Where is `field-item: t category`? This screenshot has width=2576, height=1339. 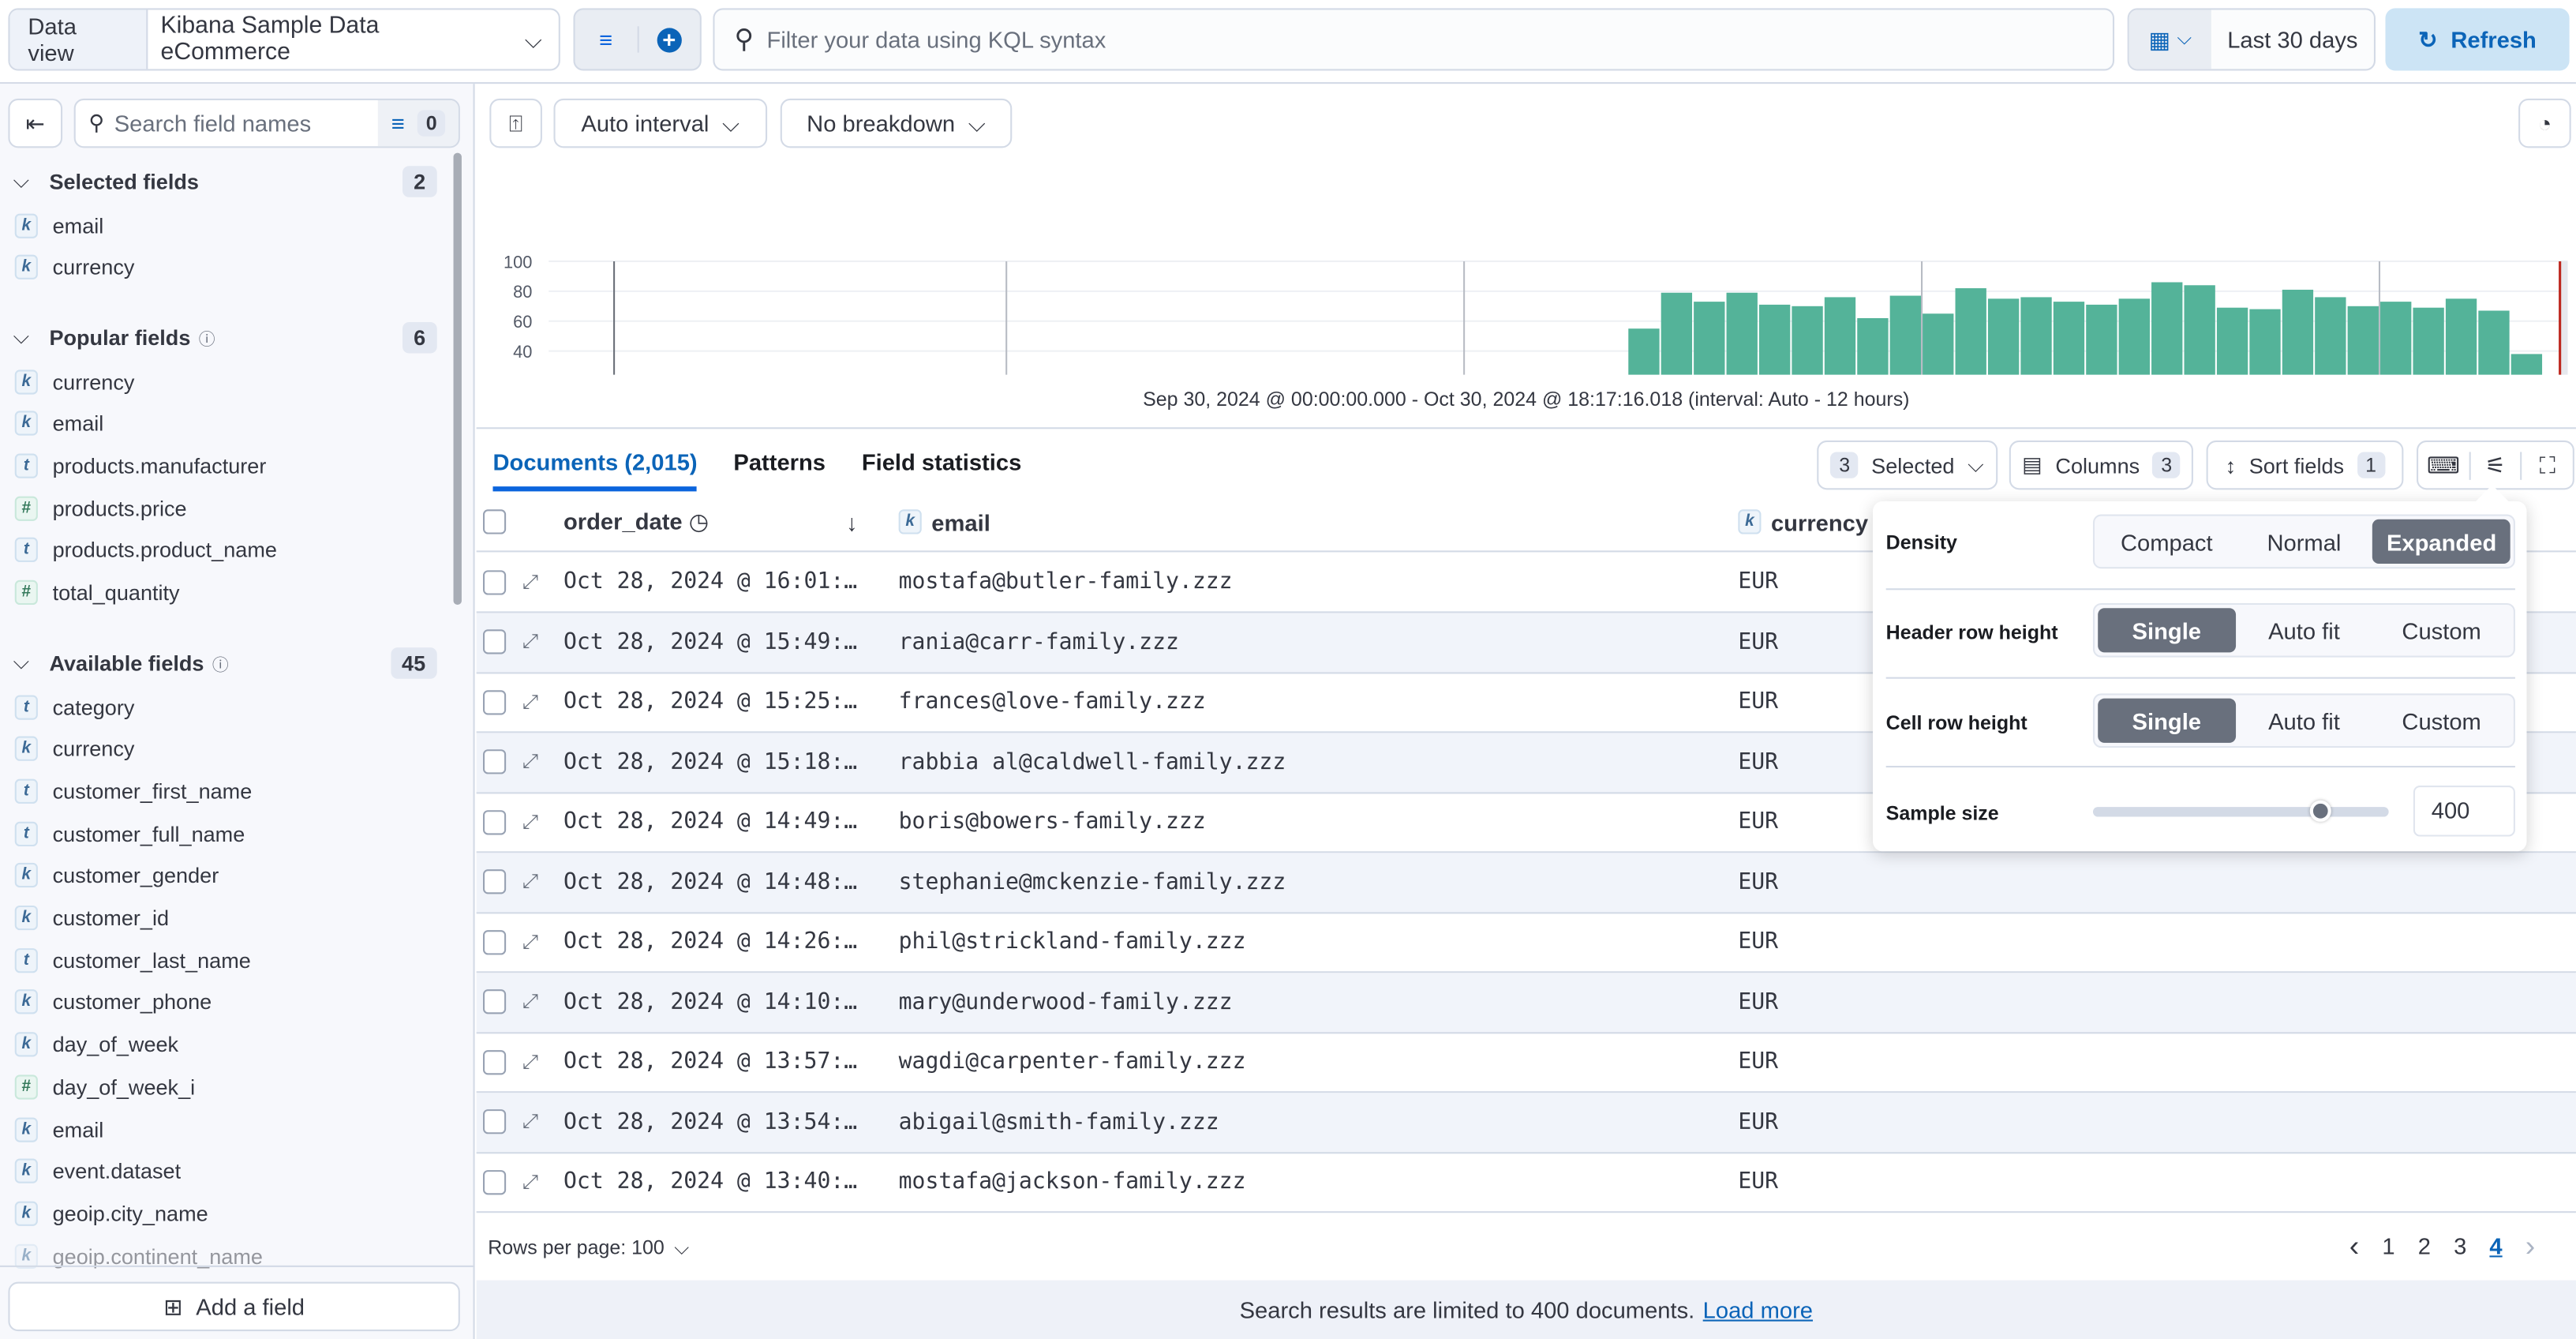 field-item: t category is located at coordinates (74, 706).